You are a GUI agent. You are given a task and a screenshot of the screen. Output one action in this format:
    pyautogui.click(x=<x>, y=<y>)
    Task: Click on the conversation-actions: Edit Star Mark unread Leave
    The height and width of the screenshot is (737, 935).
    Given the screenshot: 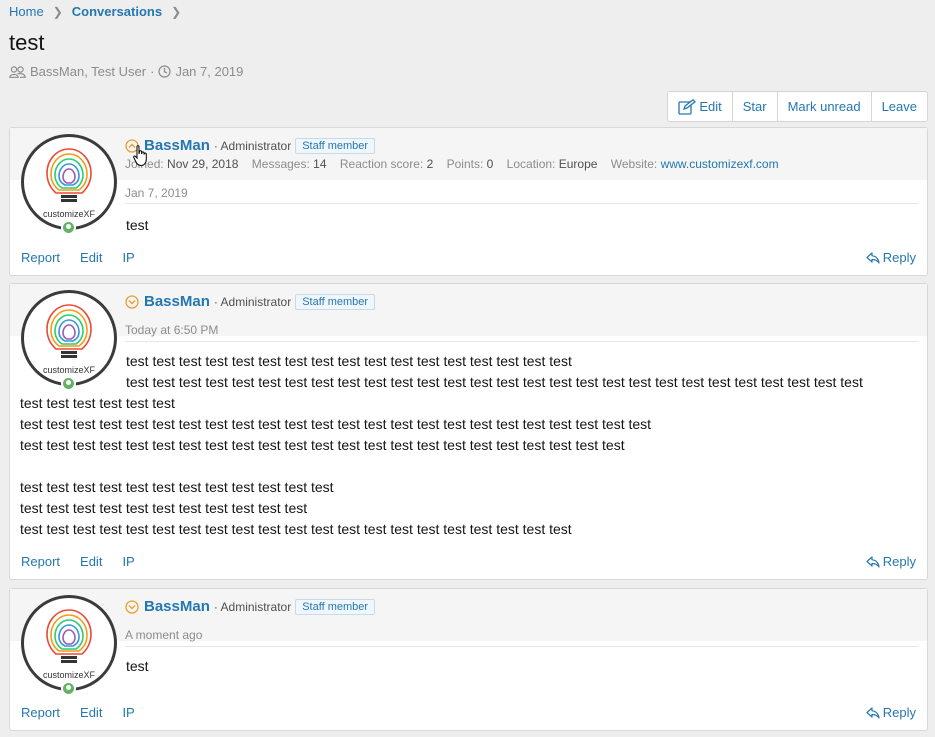 What is the action you would take?
    pyautogui.click(x=797, y=106)
    